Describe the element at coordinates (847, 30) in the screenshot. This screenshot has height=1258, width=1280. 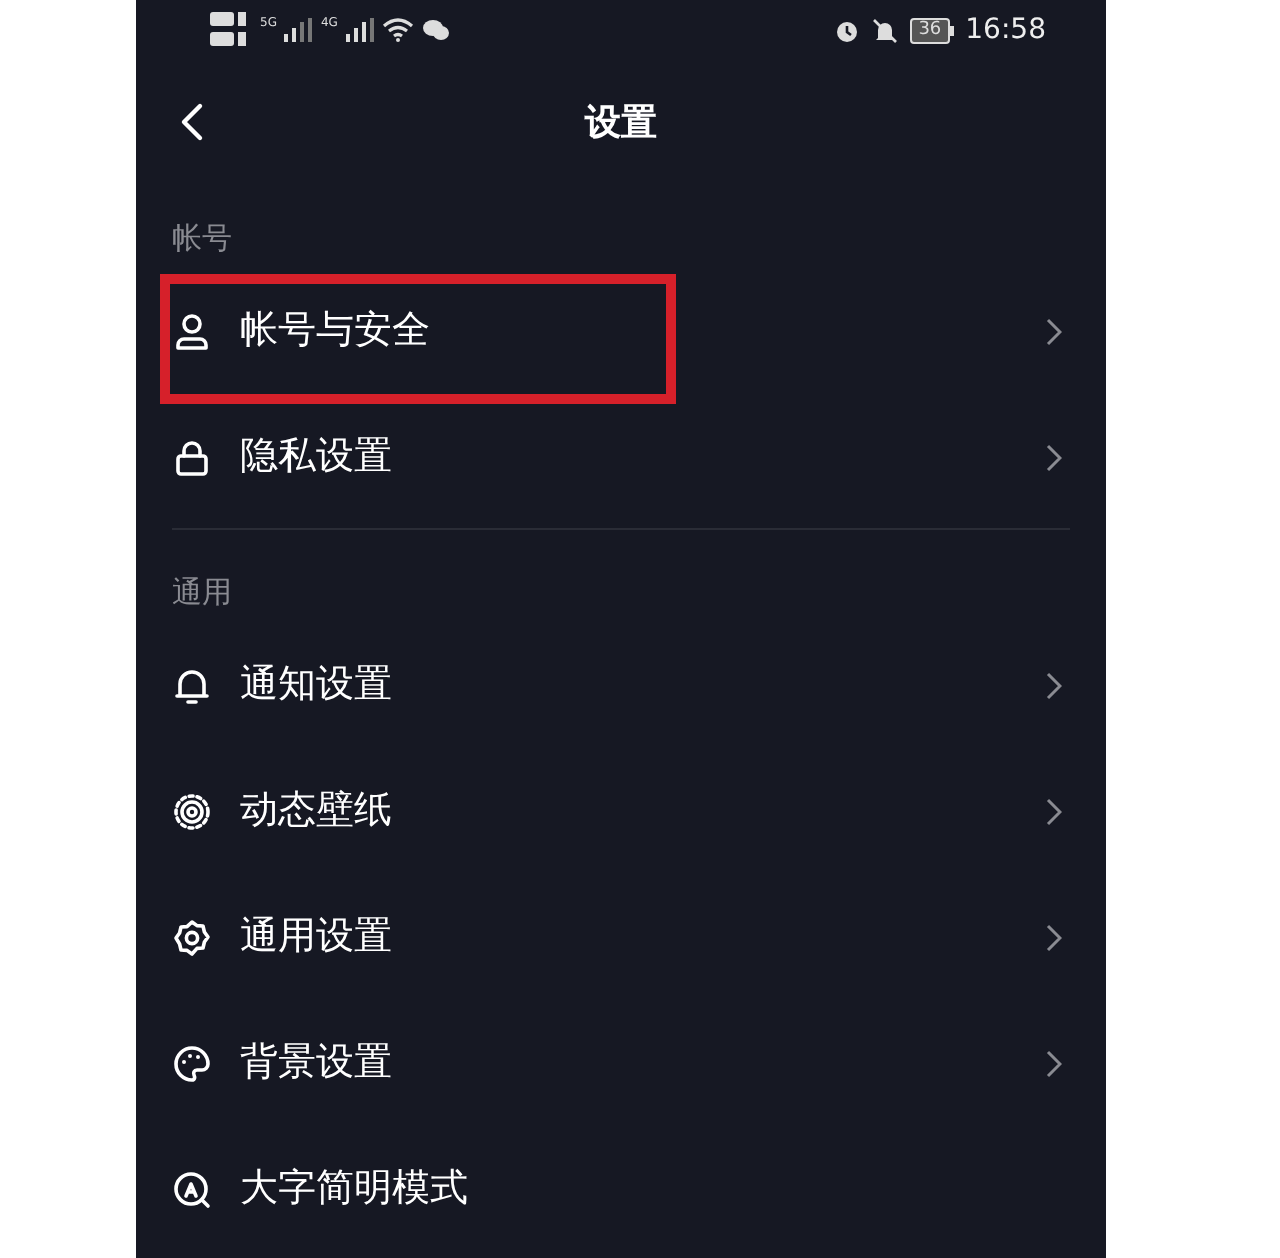
I see `alarm-icon` at that location.